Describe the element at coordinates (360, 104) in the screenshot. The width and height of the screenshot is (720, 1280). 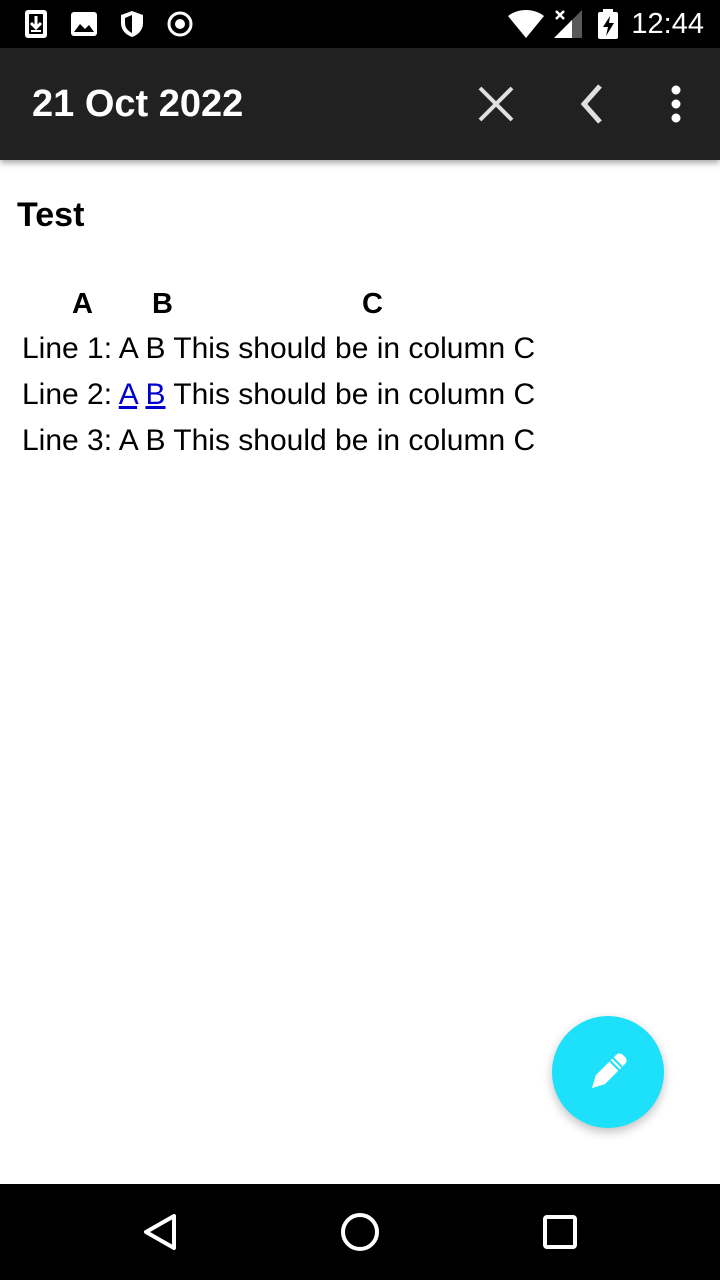
I see `app-bar: 21 Oct 2022` at that location.